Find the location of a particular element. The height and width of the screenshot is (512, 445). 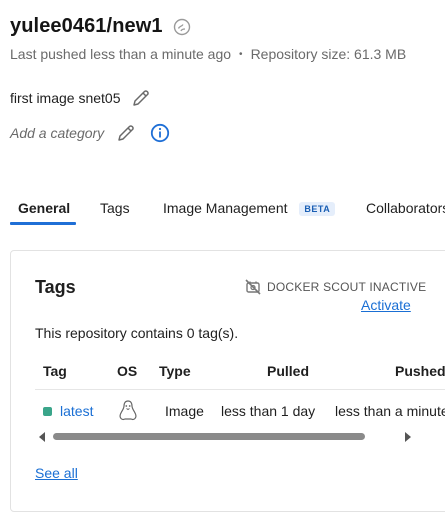

column-header-os: OS is located at coordinates (127, 371).